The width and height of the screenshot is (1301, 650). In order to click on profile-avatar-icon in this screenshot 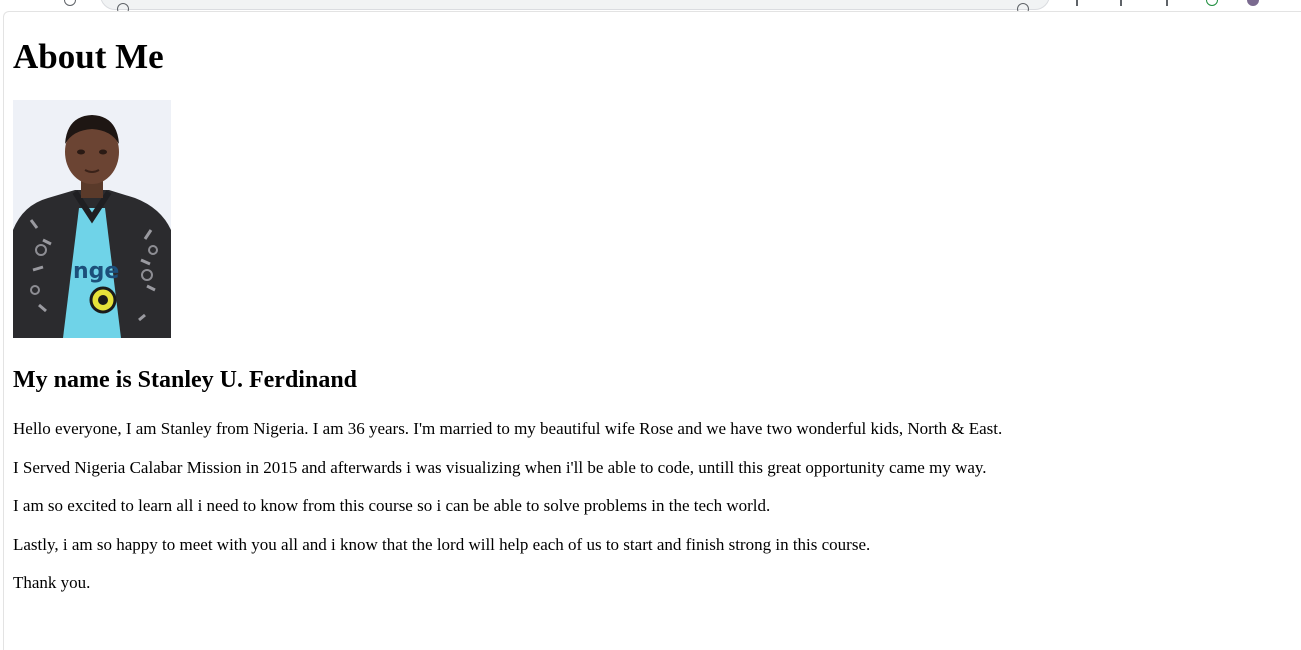, I will do `click(1253, 3)`.